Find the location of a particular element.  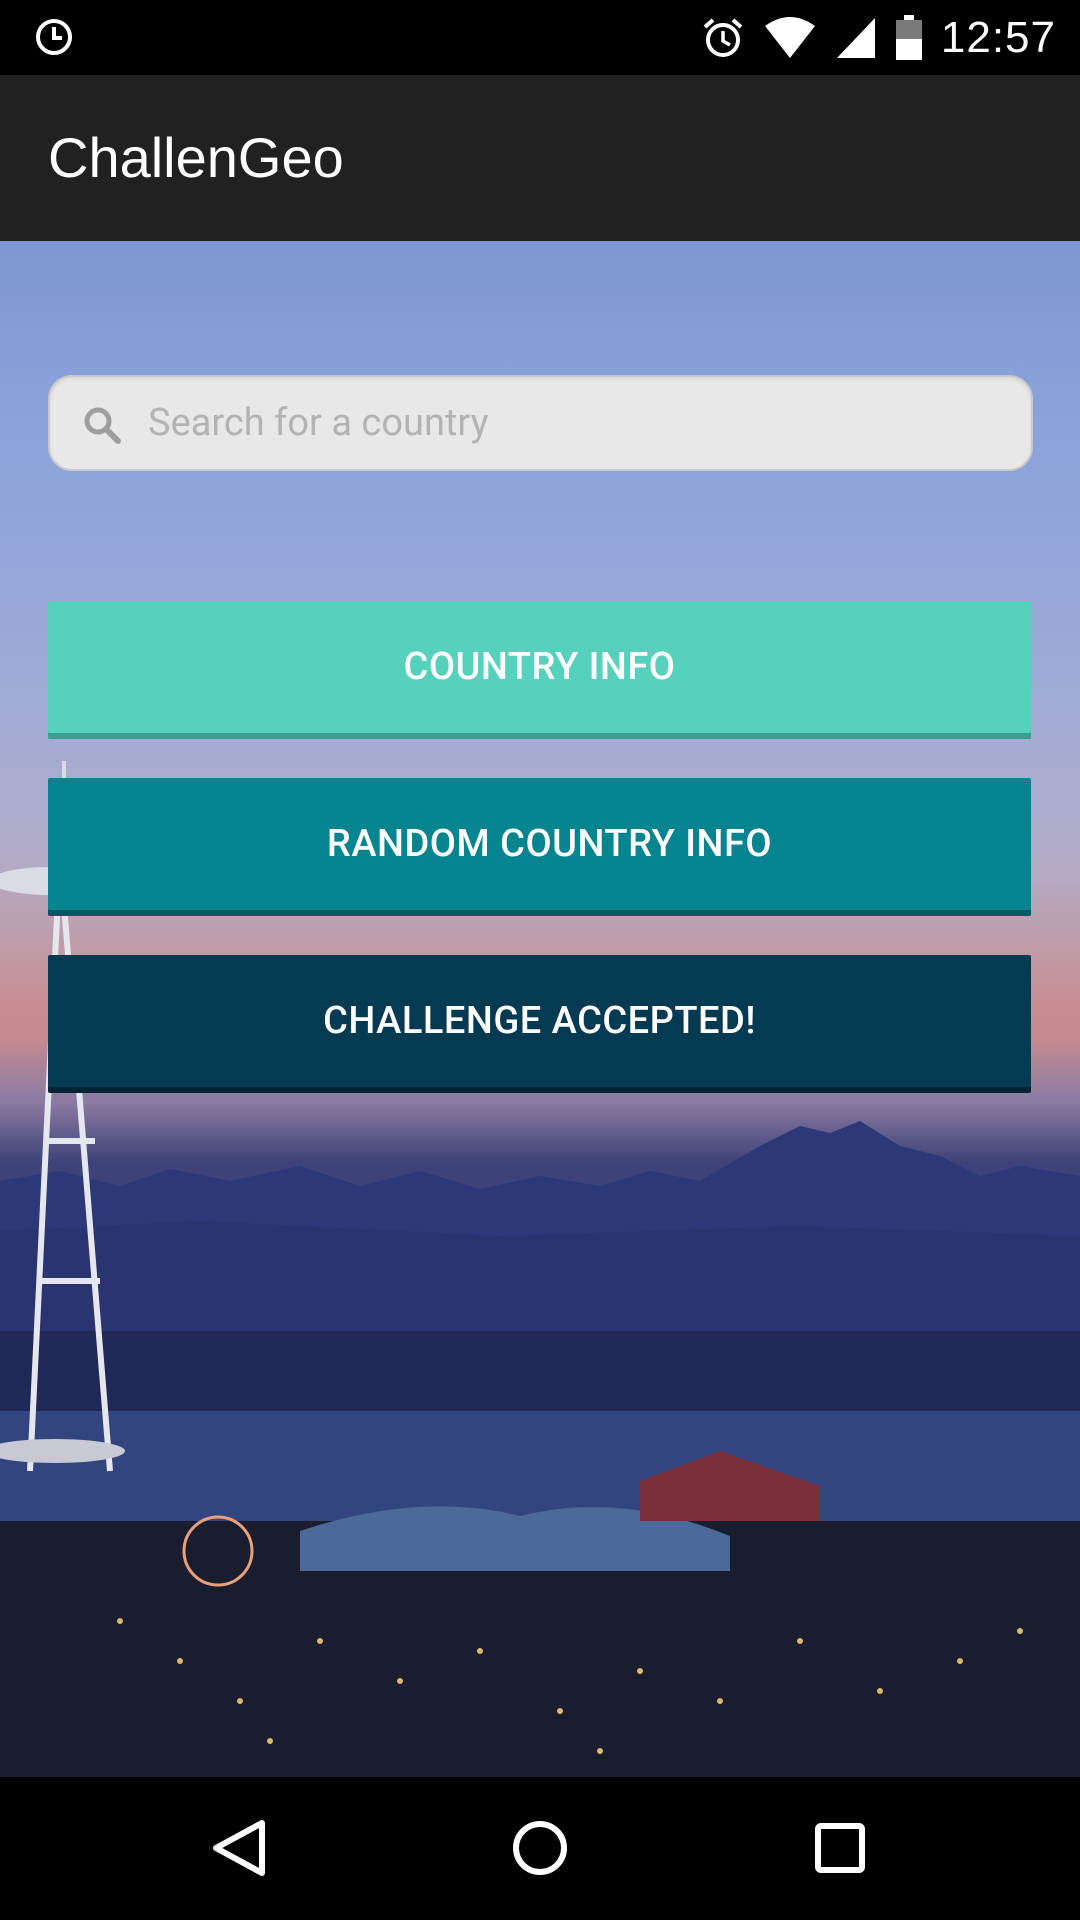

navigation-bar is located at coordinates (540, 1848).